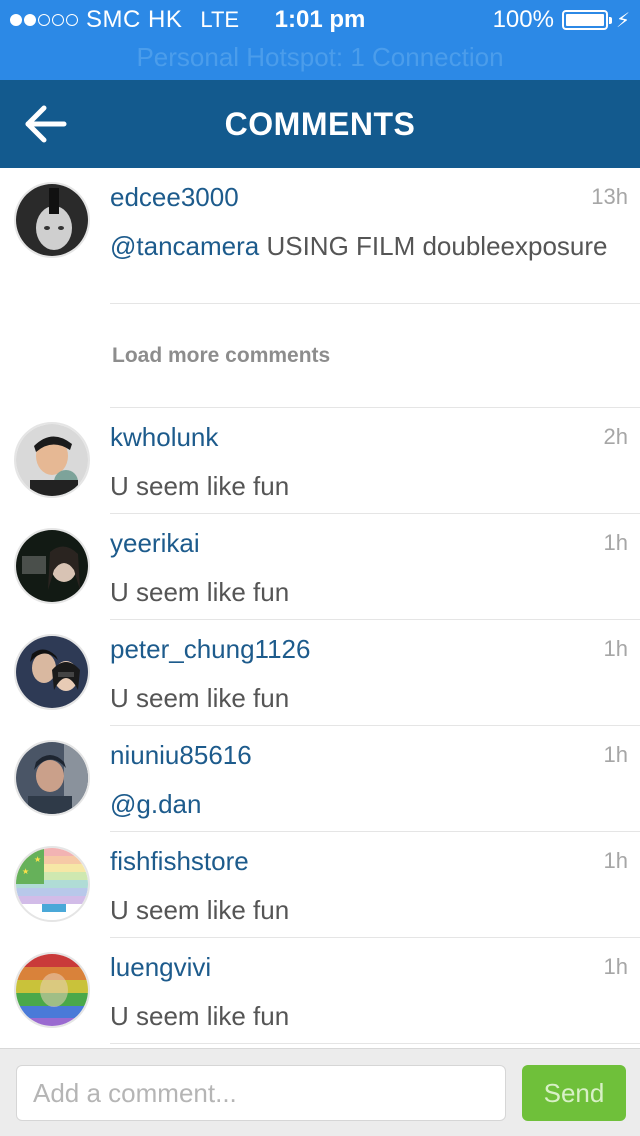 Image resolution: width=640 pixels, height=1136 pixels. I want to click on comment-time: 2h, so click(615, 436).